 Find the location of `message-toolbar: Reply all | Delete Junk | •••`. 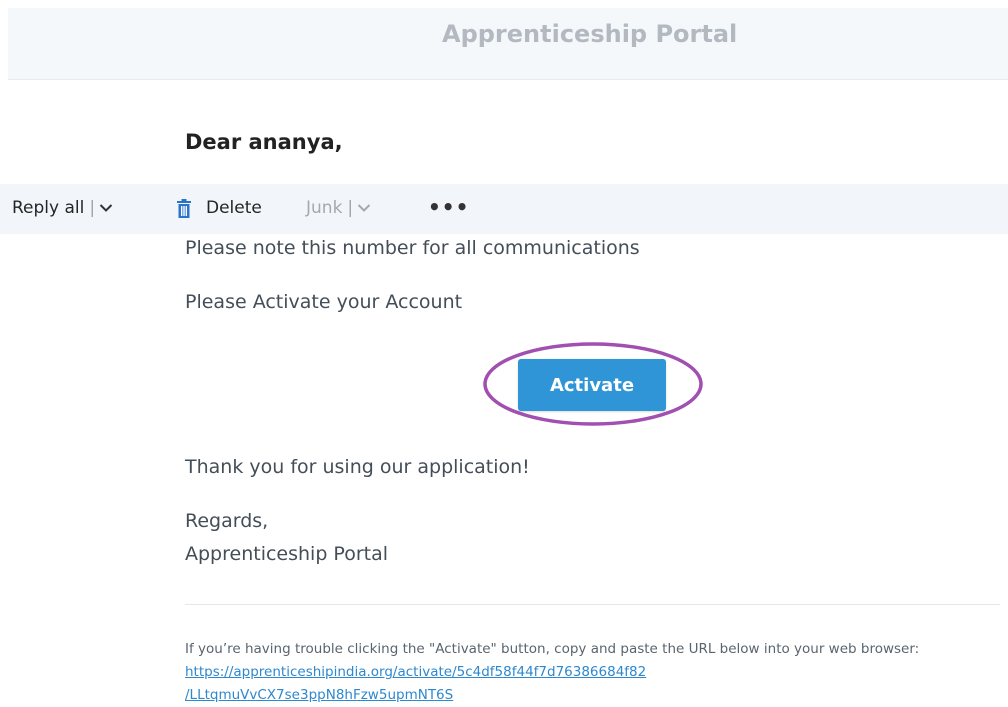

message-toolbar: Reply all | Delete Junk | ••• is located at coordinates (504, 209).